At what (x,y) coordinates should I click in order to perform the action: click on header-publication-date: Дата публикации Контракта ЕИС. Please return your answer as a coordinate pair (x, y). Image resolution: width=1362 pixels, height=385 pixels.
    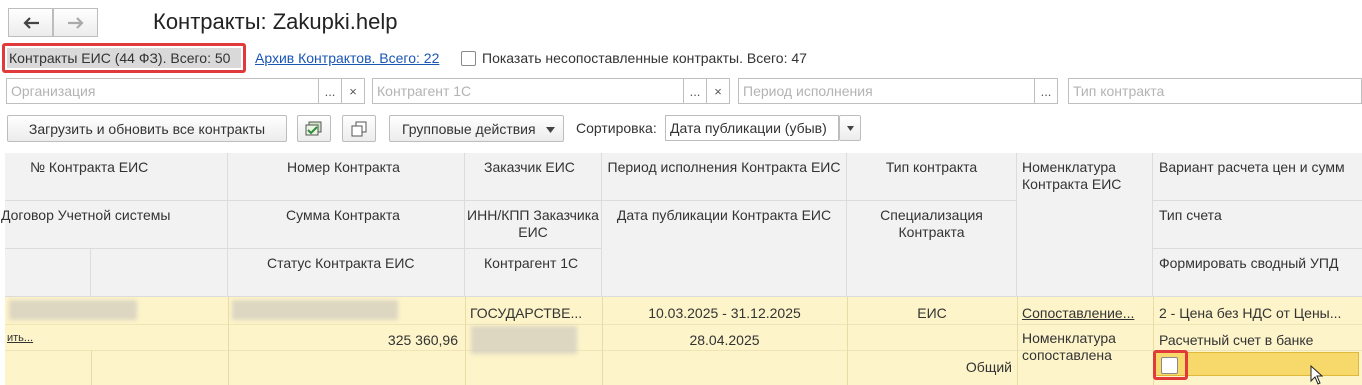
    Looking at the image, I should click on (724, 215).